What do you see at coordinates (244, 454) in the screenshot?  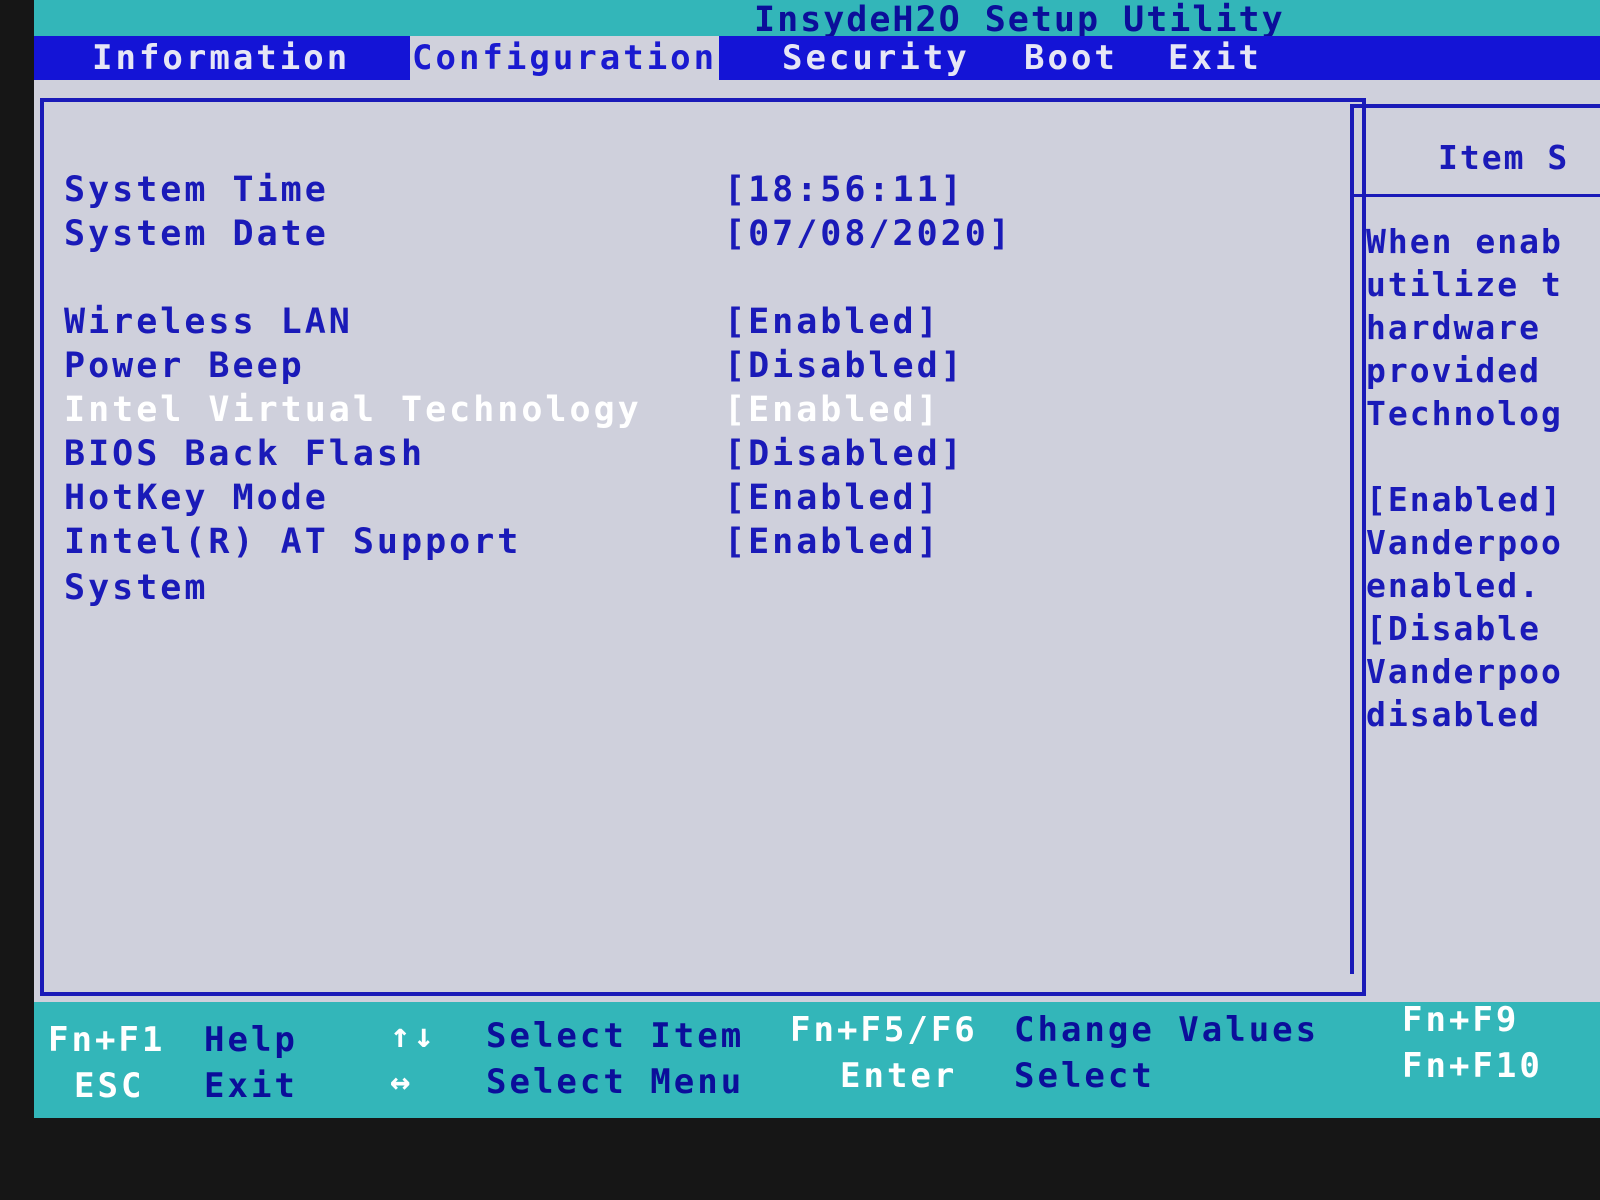 I see `setting-bios-back-flash-label: BIOS Back Flash` at bounding box center [244, 454].